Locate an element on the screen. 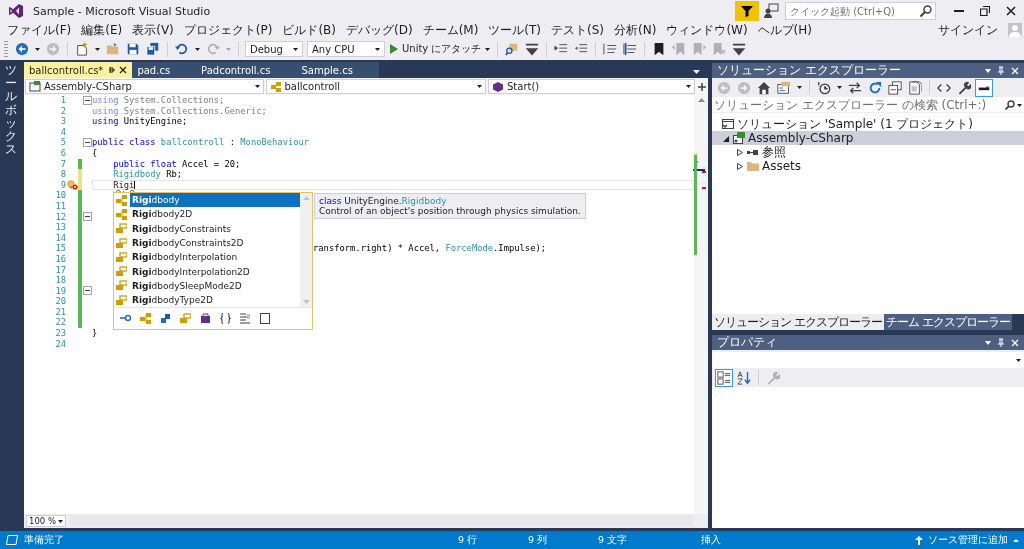  menu-item: ウィンドウ(W) is located at coordinates (707, 30).